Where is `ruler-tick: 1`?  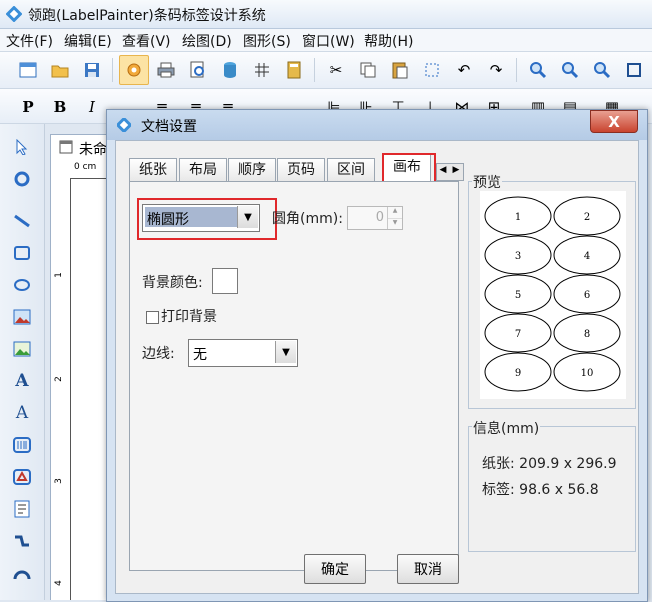
ruler-tick: 1 is located at coordinates (58, 275).